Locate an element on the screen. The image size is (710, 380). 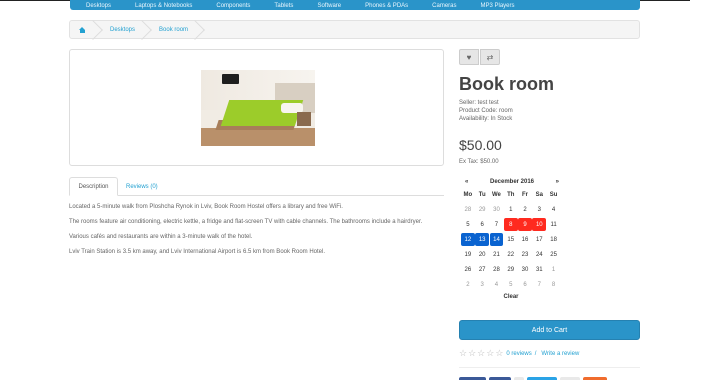
calendar-day-selected: 14 is located at coordinates (496, 239).